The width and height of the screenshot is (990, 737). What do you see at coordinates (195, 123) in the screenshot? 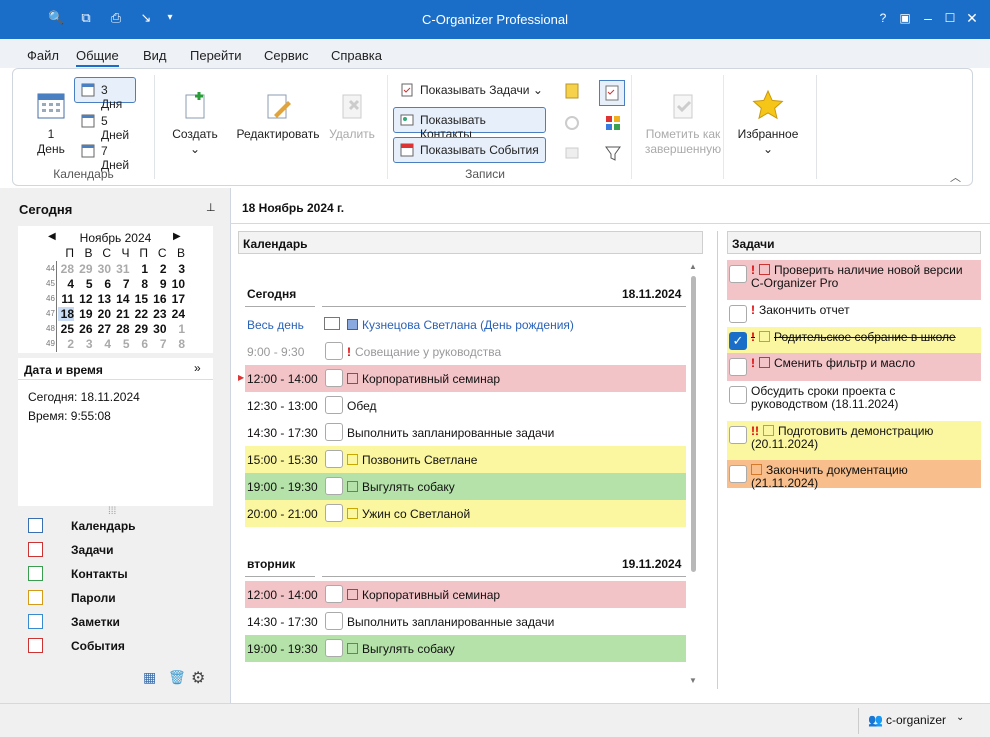
I see `create-button: Создать ⌄` at bounding box center [195, 123].